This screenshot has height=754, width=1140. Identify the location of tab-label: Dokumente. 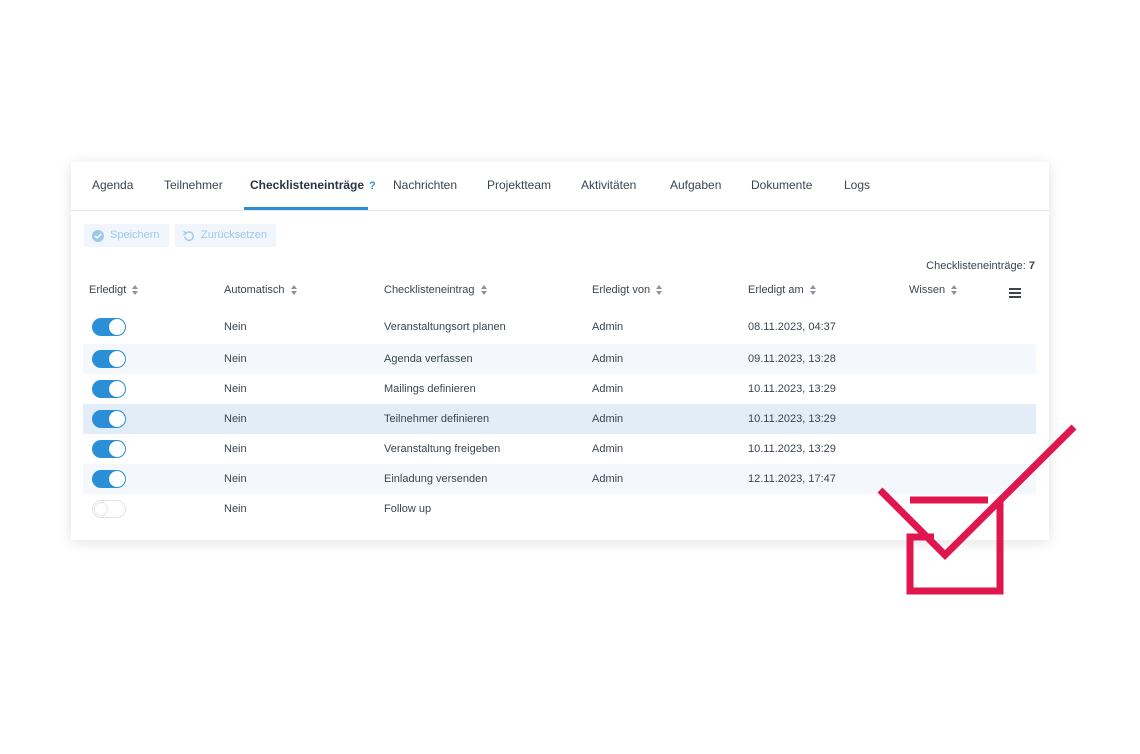
(782, 185).